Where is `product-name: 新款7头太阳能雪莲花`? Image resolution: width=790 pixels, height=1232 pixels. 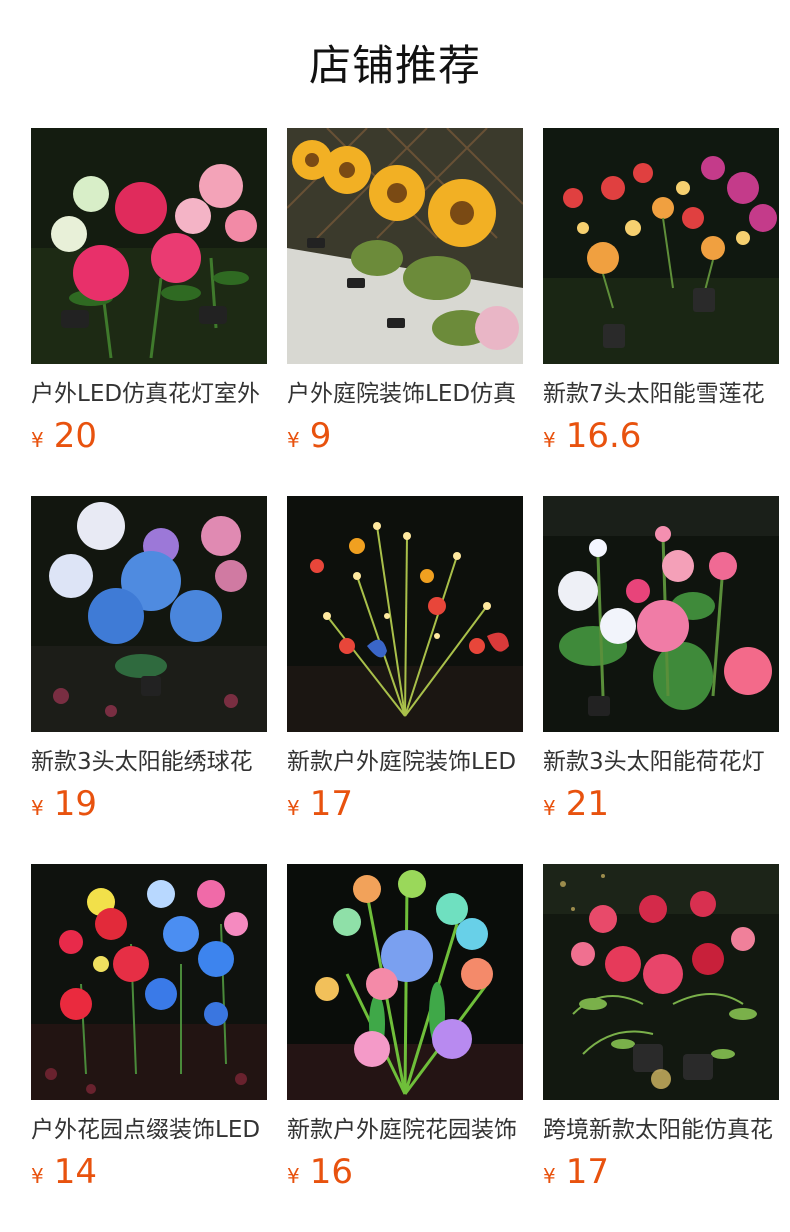 product-name: 新款7头太阳能雪莲花 is located at coordinates (661, 394).